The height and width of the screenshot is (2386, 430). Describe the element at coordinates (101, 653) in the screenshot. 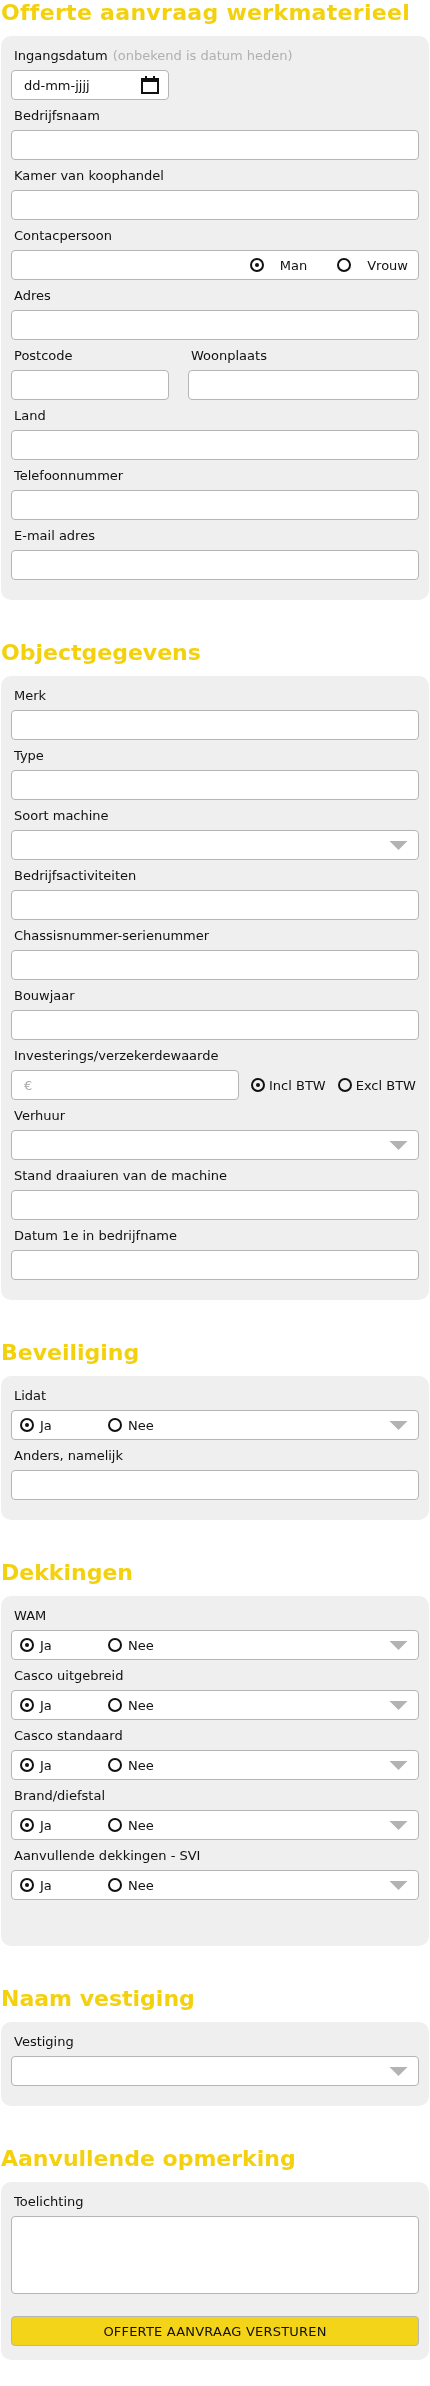

I see `section-heading: Objectgegevens` at that location.